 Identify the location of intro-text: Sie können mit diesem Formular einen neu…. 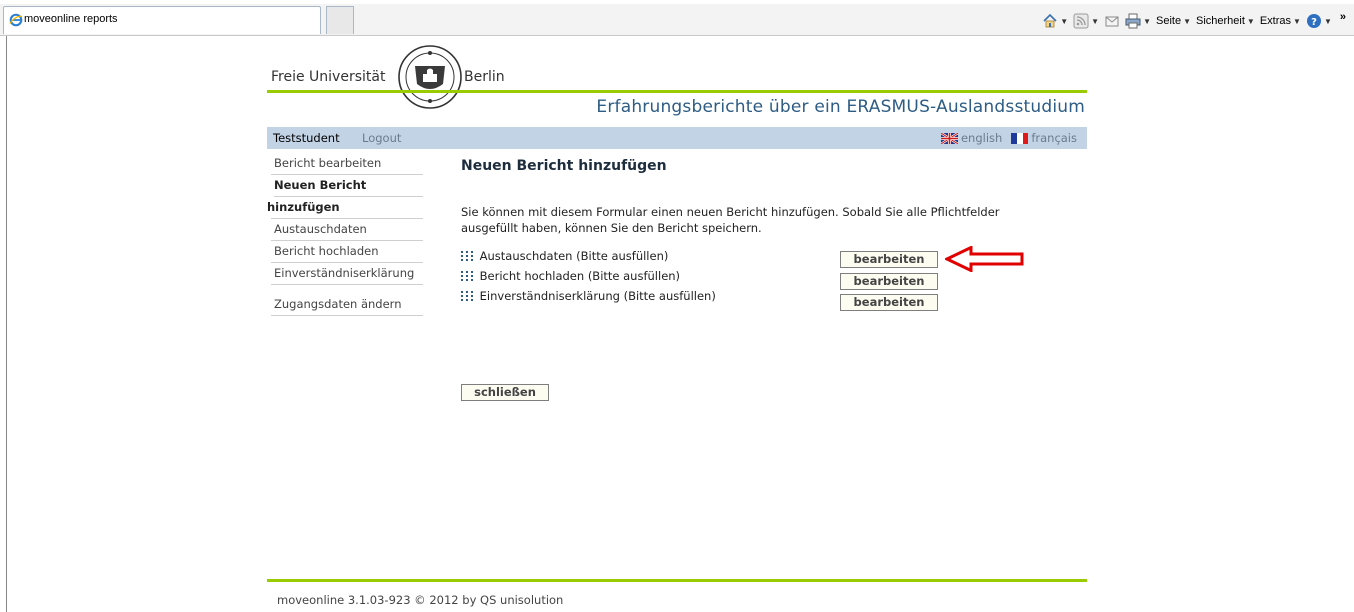
(761, 220).